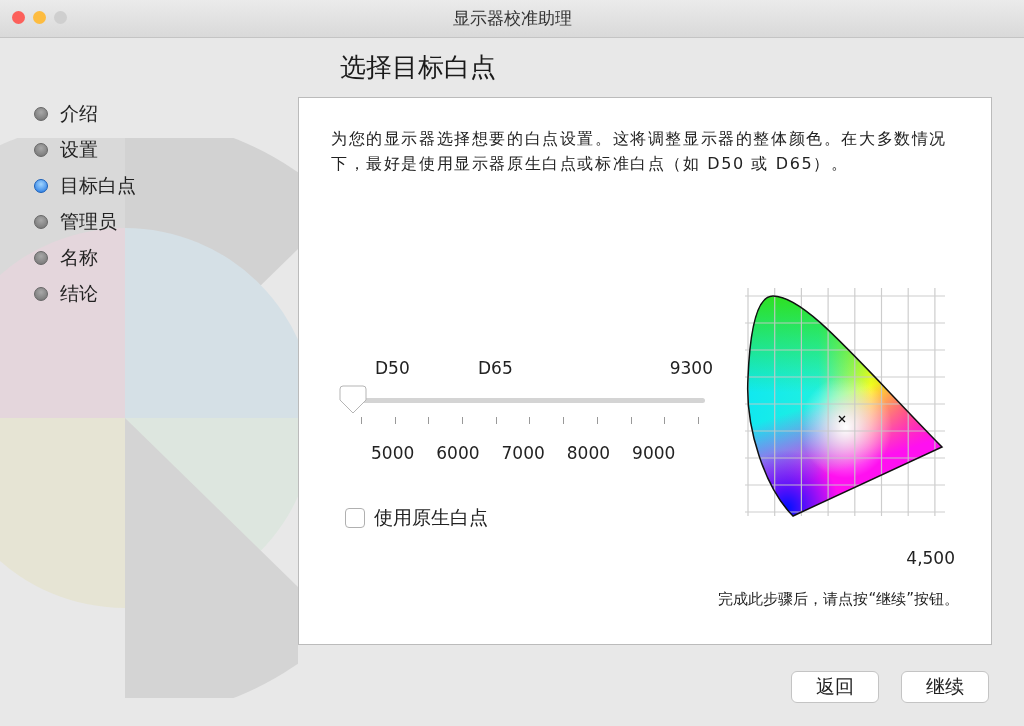  Describe the element at coordinates (639, 151) in the screenshot. I see `description-text: 为您的显示器选择想要的白点设置。这将调整显示器的整体颜色。在大多数情况下，最好是使用显示器原生白点或标准白点（如 D50 或 D65）。` at that location.